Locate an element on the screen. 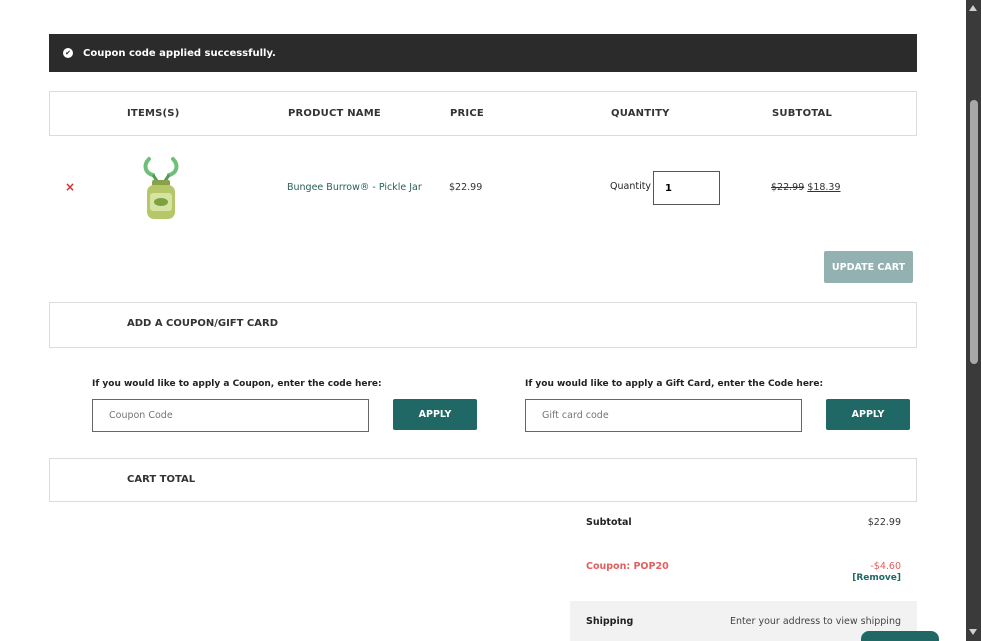  subtotal-discounted: $18.39 is located at coordinates (824, 187).